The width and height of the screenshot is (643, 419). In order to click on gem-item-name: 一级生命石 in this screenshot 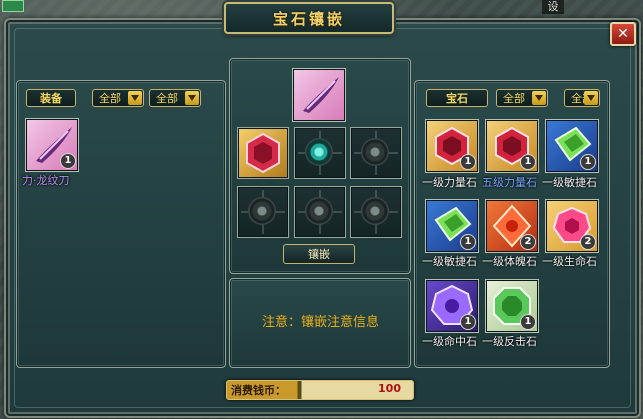, I will do `click(569, 261)`.